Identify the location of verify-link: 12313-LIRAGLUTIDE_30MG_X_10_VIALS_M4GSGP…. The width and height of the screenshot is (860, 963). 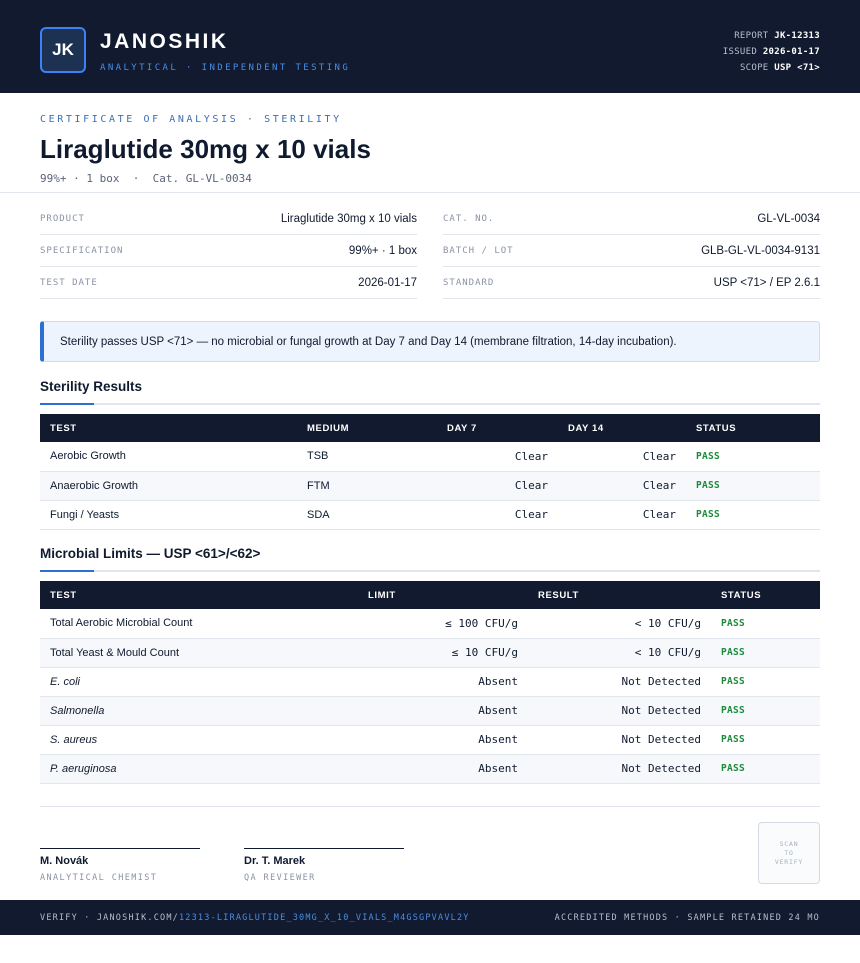
(324, 918).